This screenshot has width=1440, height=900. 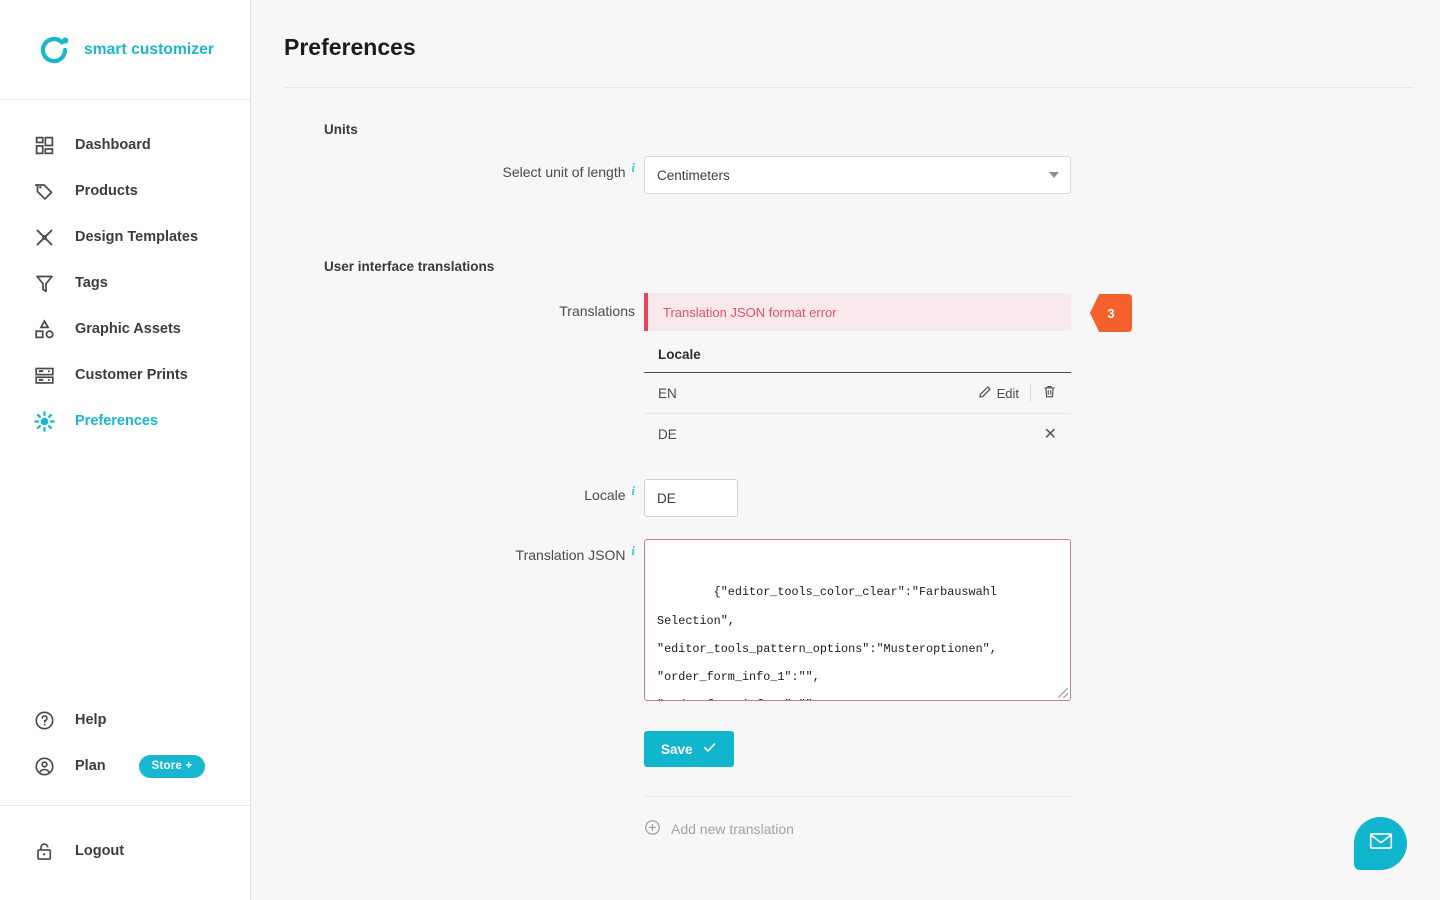 I want to click on brand-name: smart customizer, so click(x=149, y=49).